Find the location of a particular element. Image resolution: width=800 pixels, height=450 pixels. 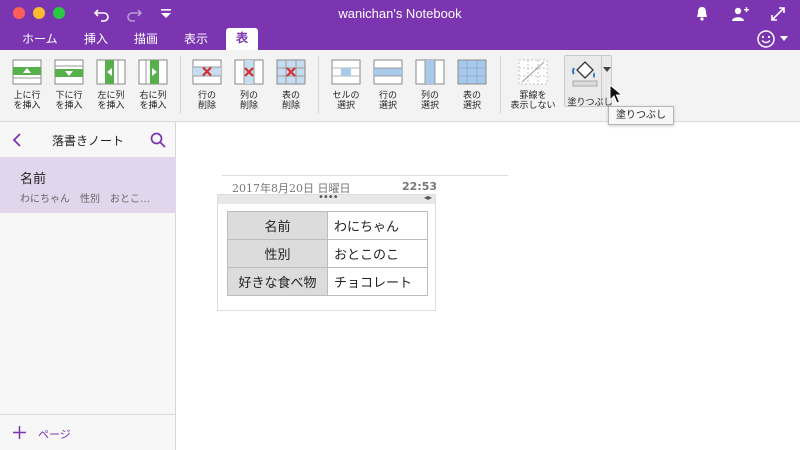

note-container: •••• ◂▸ 名前 わにちゃん 性別 おとこのこ 好きな食べ物 チョコレート is located at coordinates (326, 251).